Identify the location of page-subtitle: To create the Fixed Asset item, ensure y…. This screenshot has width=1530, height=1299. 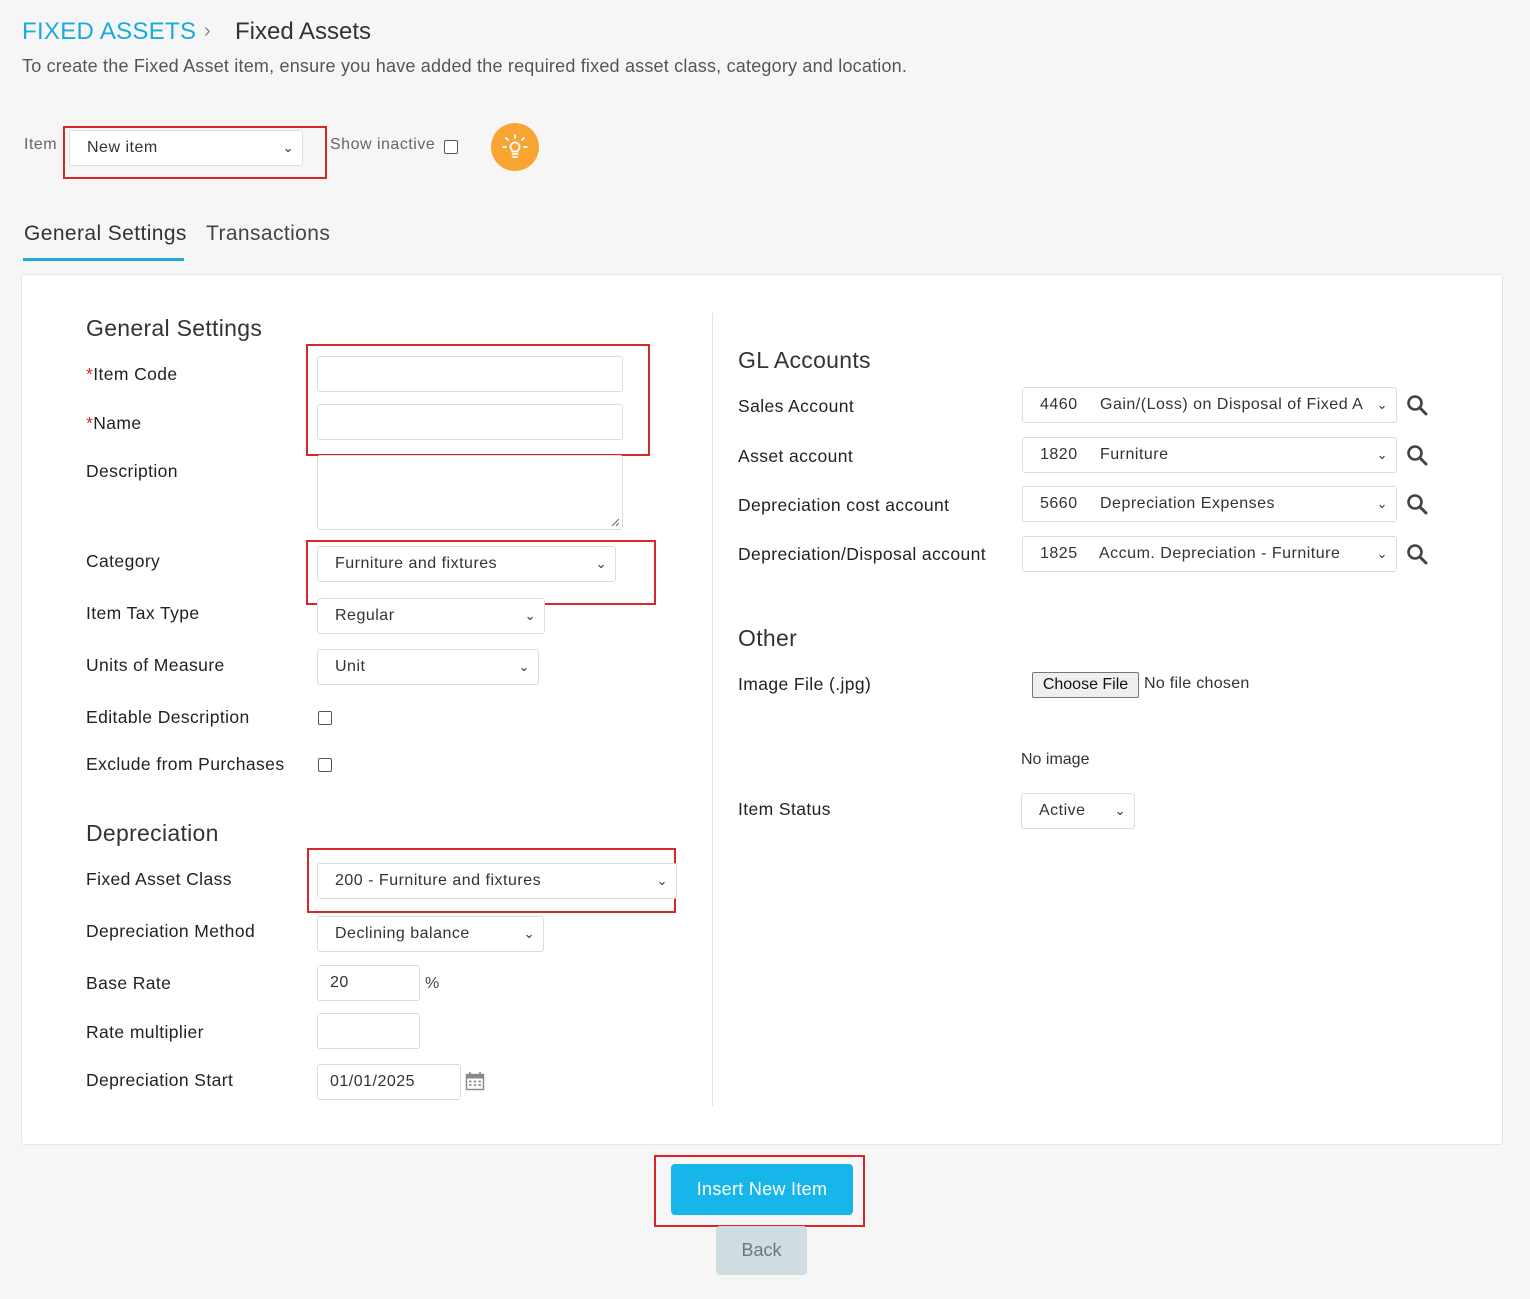
(465, 66).